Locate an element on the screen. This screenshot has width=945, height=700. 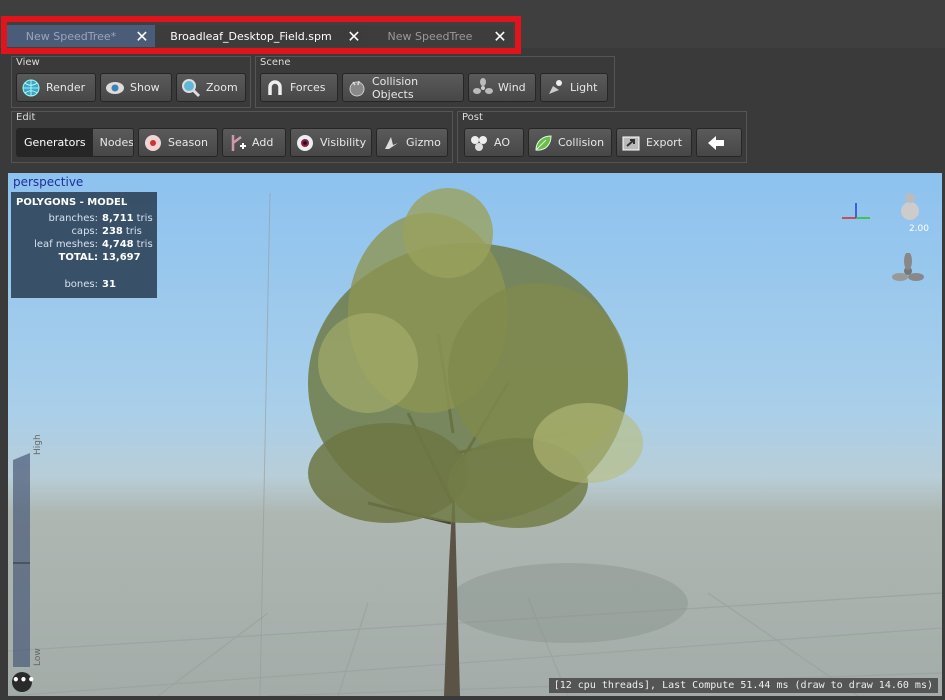
collision-sphere-icon is located at coordinates (357, 88).